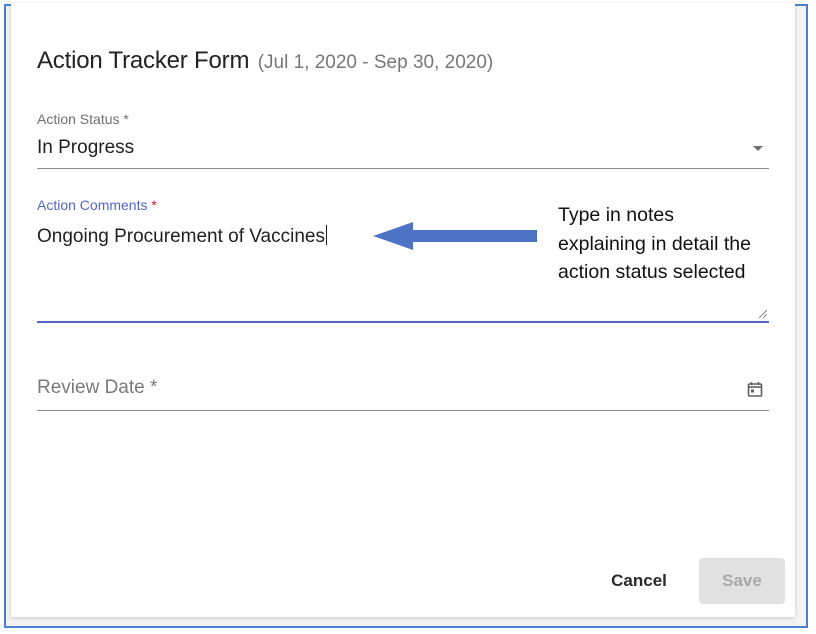  Describe the element at coordinates (652, 272) in the screenshot. I see `annotation-line: action status selected` at that location.